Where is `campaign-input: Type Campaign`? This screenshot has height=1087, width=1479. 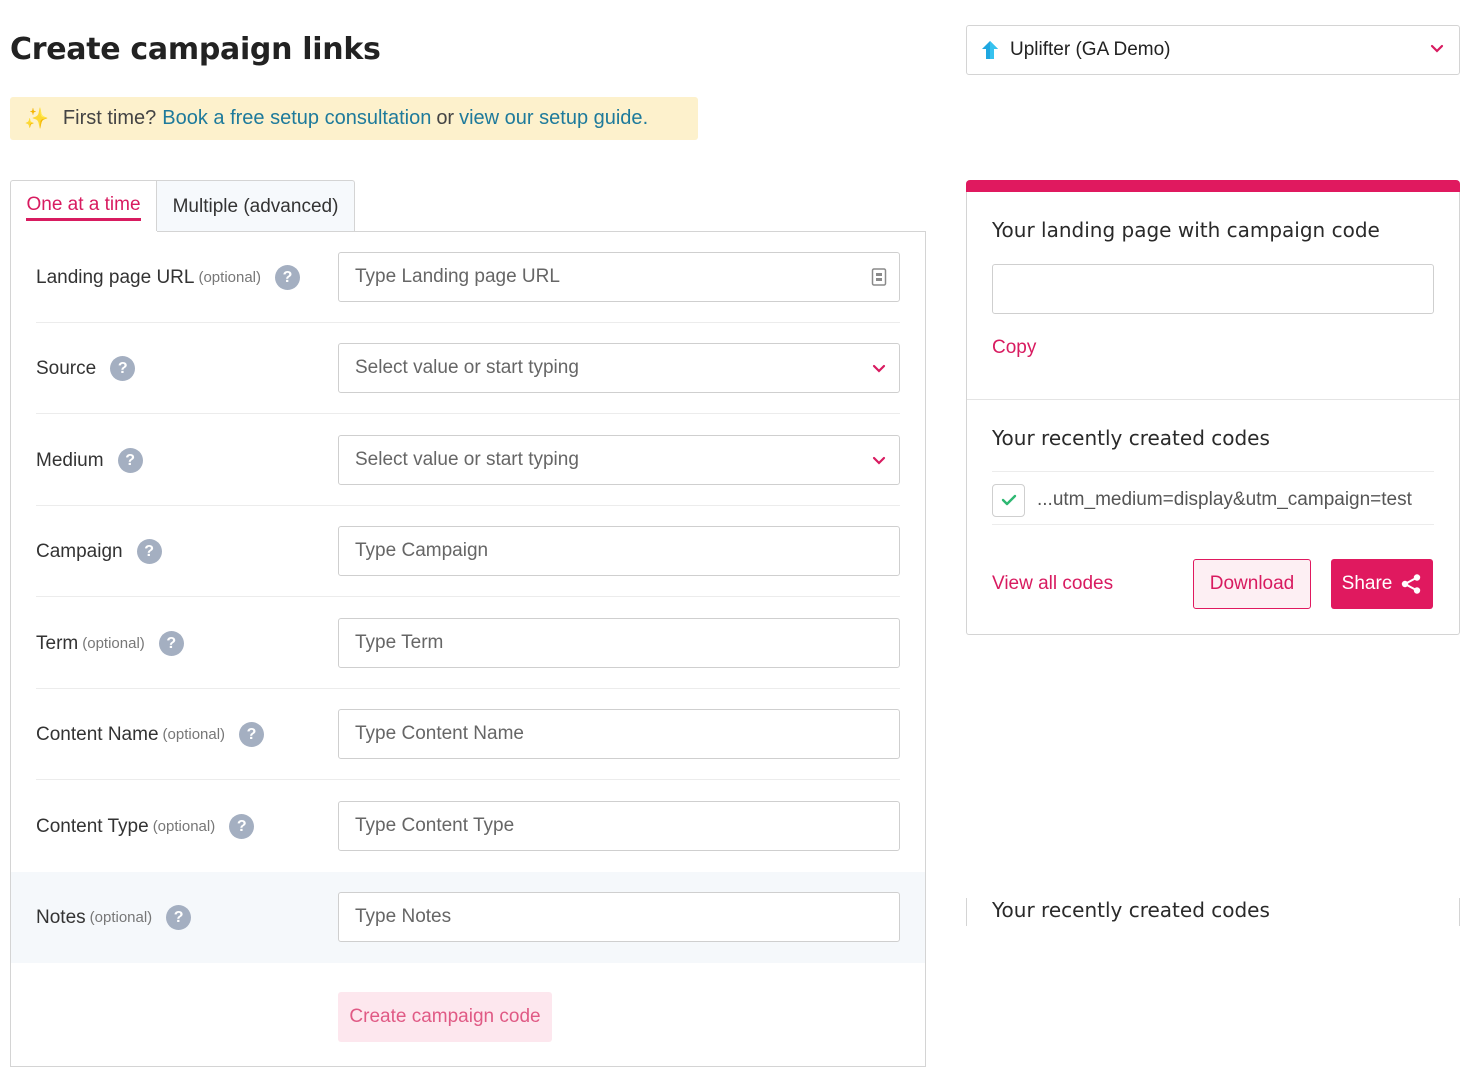 campaign-input: Type Campaign is located at coordinates (619, 551).